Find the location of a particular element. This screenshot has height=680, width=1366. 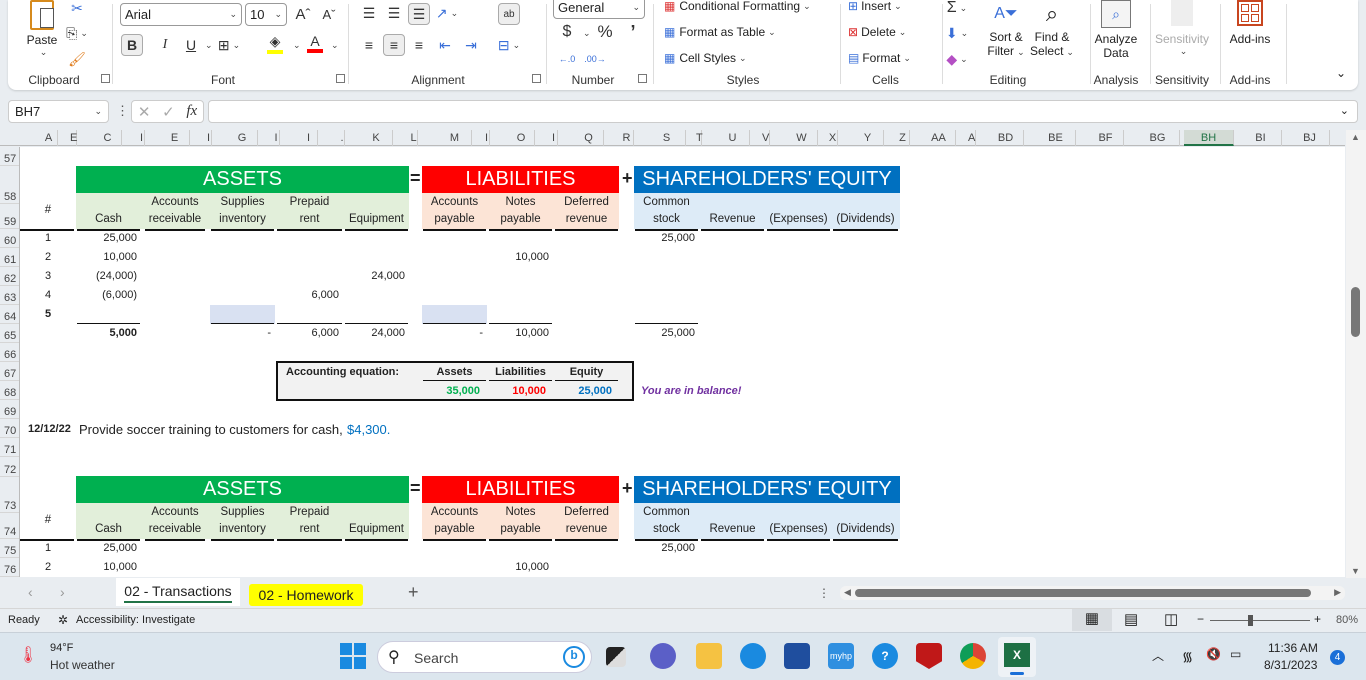

vertical-scrollbar: ▲ ▼ is located at coordinates (1356, 354).